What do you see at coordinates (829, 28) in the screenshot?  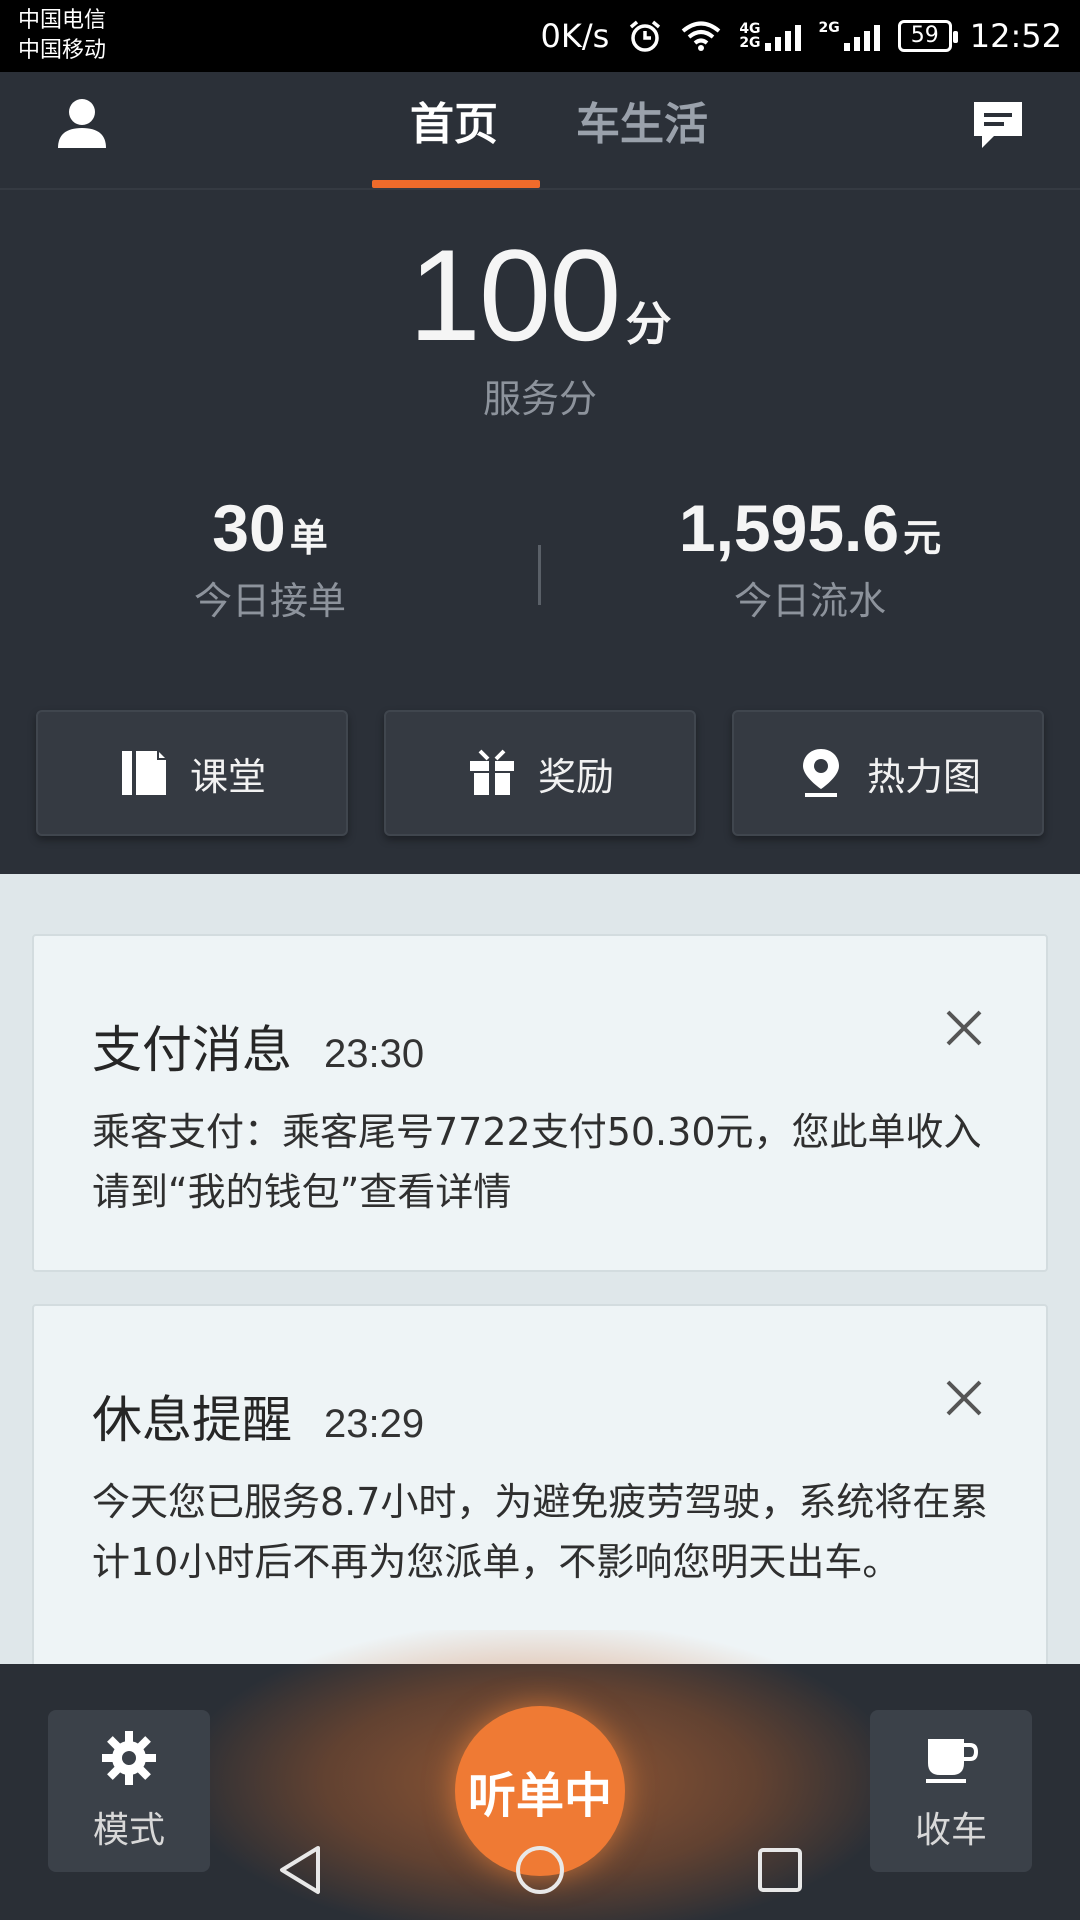 I see `network-type-2: 2G` at bounding box center [829, 28].